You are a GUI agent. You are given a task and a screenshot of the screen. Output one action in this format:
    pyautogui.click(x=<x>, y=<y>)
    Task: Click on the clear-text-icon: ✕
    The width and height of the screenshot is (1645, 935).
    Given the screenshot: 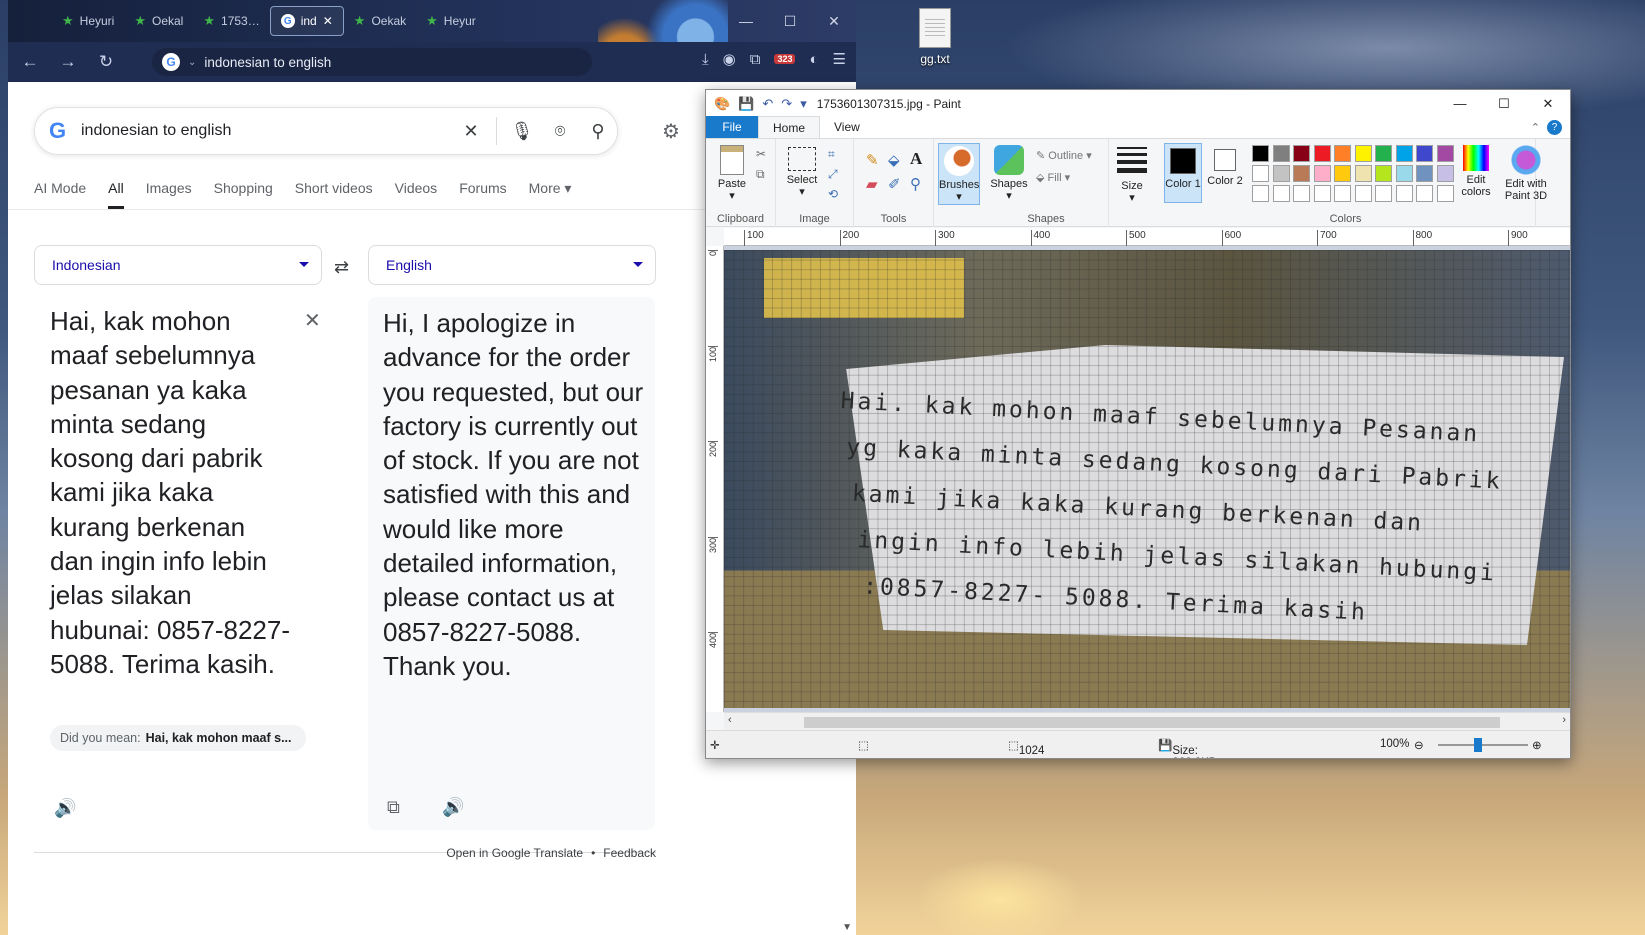 What is the action you would take?
    pyautogui.click(x=312, y=320)
    